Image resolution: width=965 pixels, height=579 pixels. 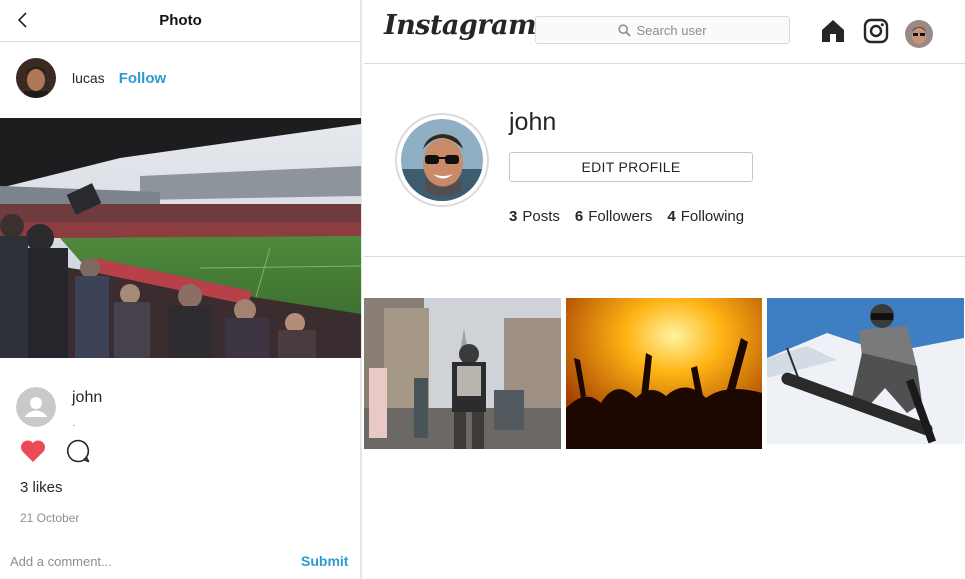 I want to click on stat-followers: 6 Followers, so click(x=614, y=216).